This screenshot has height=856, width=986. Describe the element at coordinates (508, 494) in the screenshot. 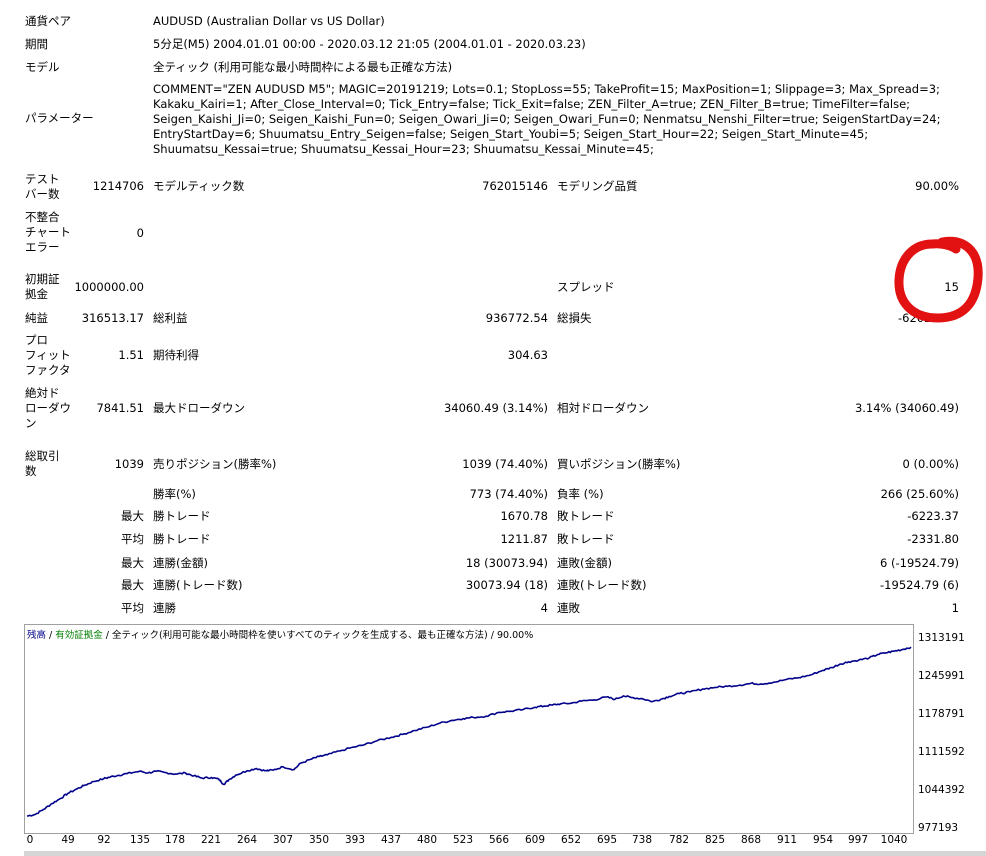

I see `win-rate-value: 773 (74.40%)` at that location.